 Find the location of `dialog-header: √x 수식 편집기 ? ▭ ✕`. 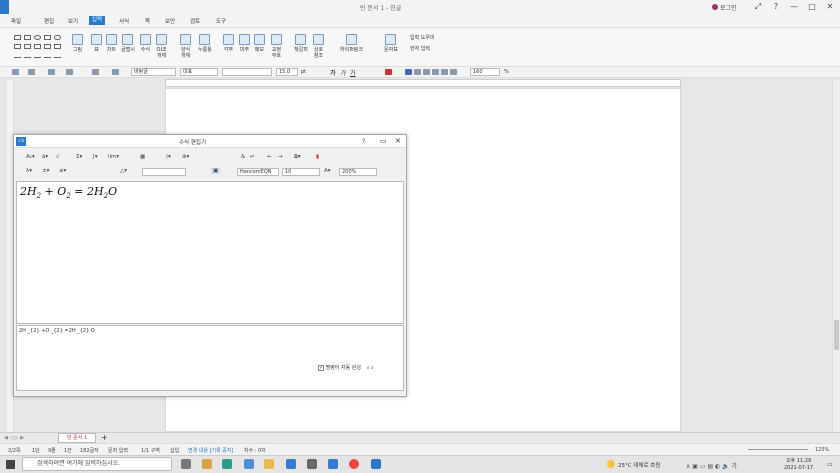

dialog-header: √x 수식 편집기 ? ▭ ✕ is located at coordinates (210, 141).